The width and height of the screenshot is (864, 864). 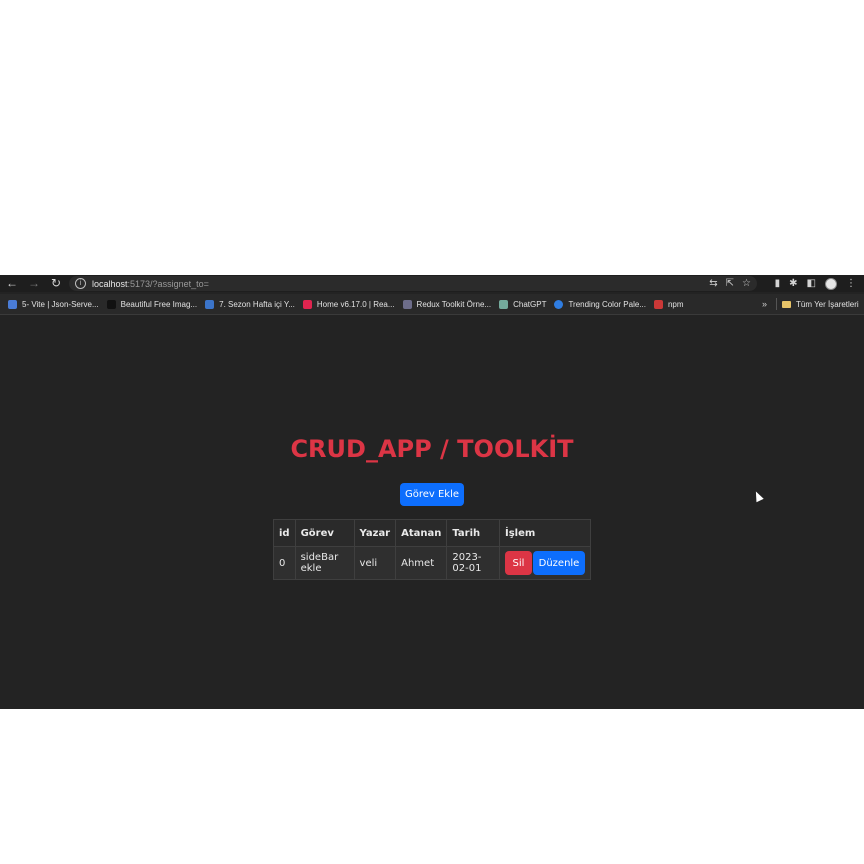 I want to click on cell-id: 0, so click(x=284, y=563).